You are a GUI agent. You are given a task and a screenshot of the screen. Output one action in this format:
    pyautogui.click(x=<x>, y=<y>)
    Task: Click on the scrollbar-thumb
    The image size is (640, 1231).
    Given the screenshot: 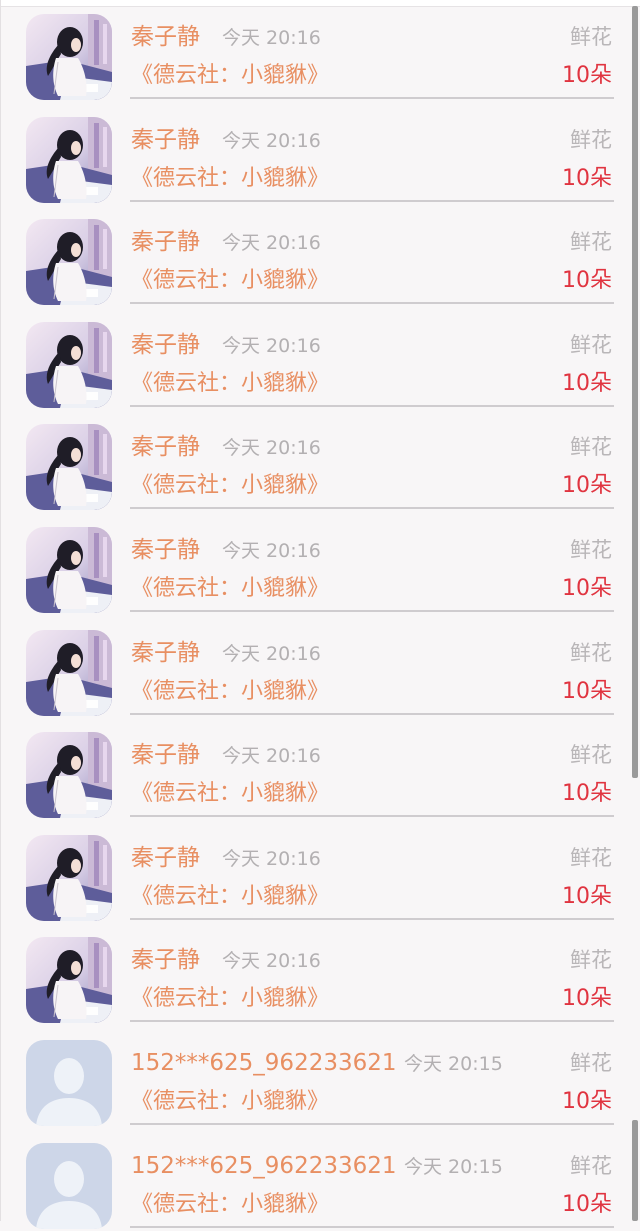 What is the action you would take?
    pyautogui.click(x=635, y=392)
    